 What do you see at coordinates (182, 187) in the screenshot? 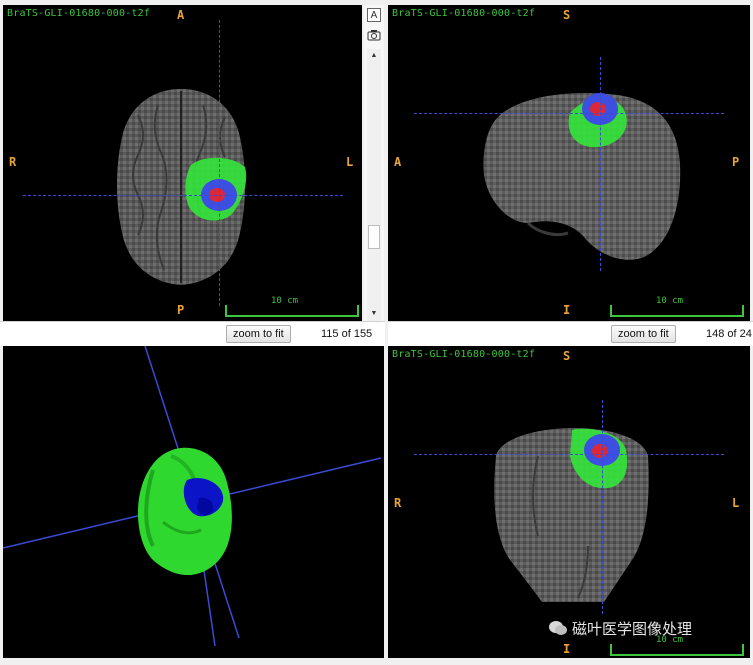
I see `axial-brain-image` at bounding box center [182, 187].